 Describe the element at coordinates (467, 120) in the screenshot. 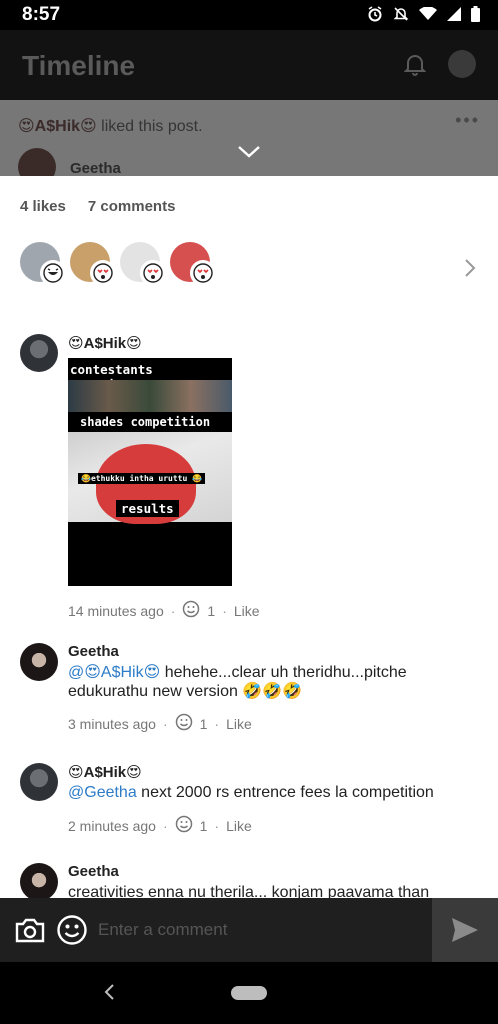

I see `more-options-icon: •••` at that location.